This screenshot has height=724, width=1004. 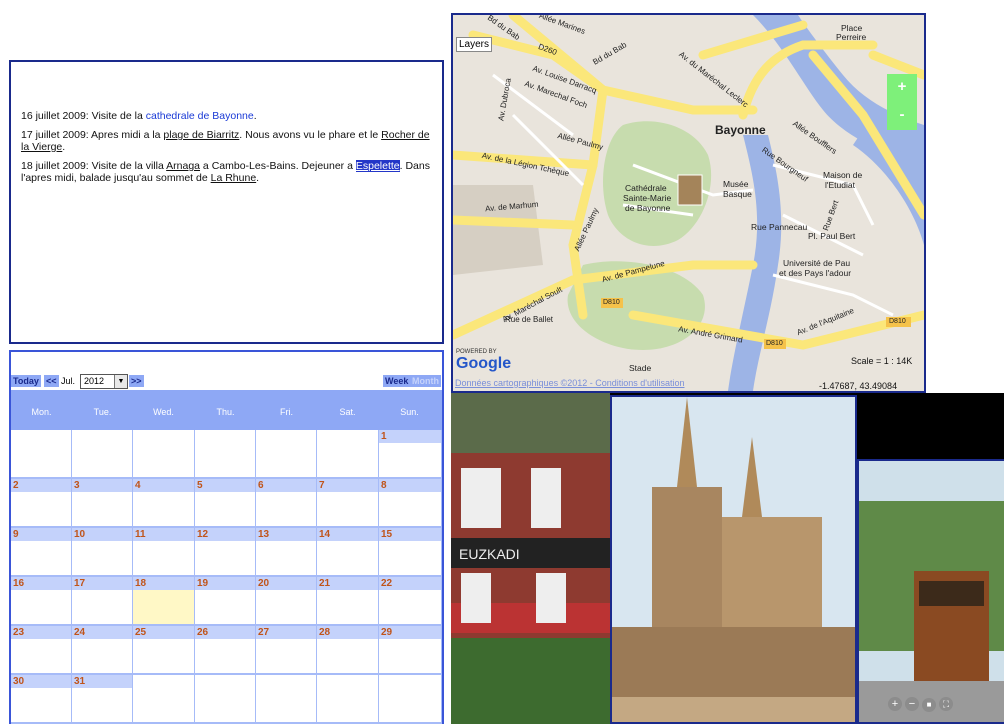 I want to click on map-zoom-control: + -, so click(x=902, y=102).